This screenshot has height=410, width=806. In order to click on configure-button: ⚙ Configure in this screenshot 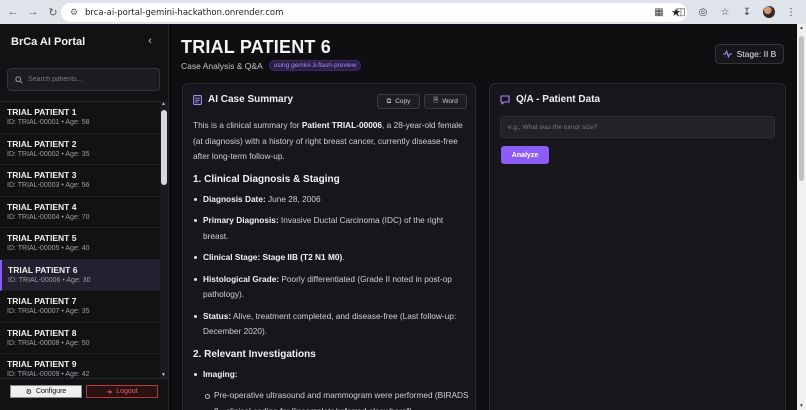, I will do `click(46, 391)`.